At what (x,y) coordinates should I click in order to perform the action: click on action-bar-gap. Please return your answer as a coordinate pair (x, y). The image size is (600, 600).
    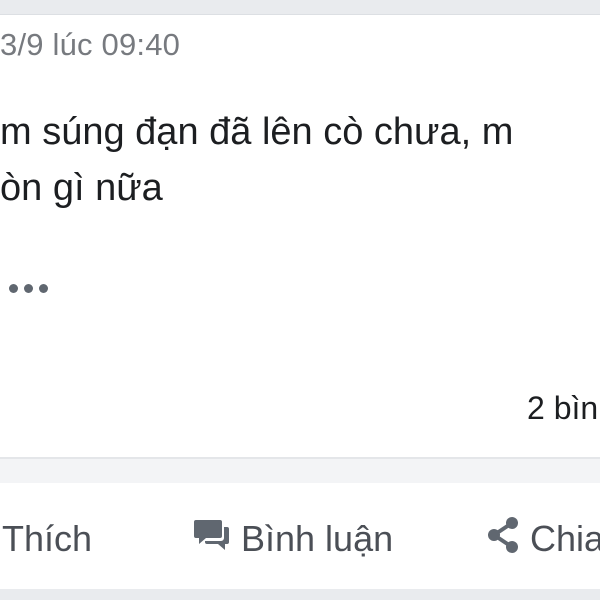
    Looking at the image, I should click on (300, 471).